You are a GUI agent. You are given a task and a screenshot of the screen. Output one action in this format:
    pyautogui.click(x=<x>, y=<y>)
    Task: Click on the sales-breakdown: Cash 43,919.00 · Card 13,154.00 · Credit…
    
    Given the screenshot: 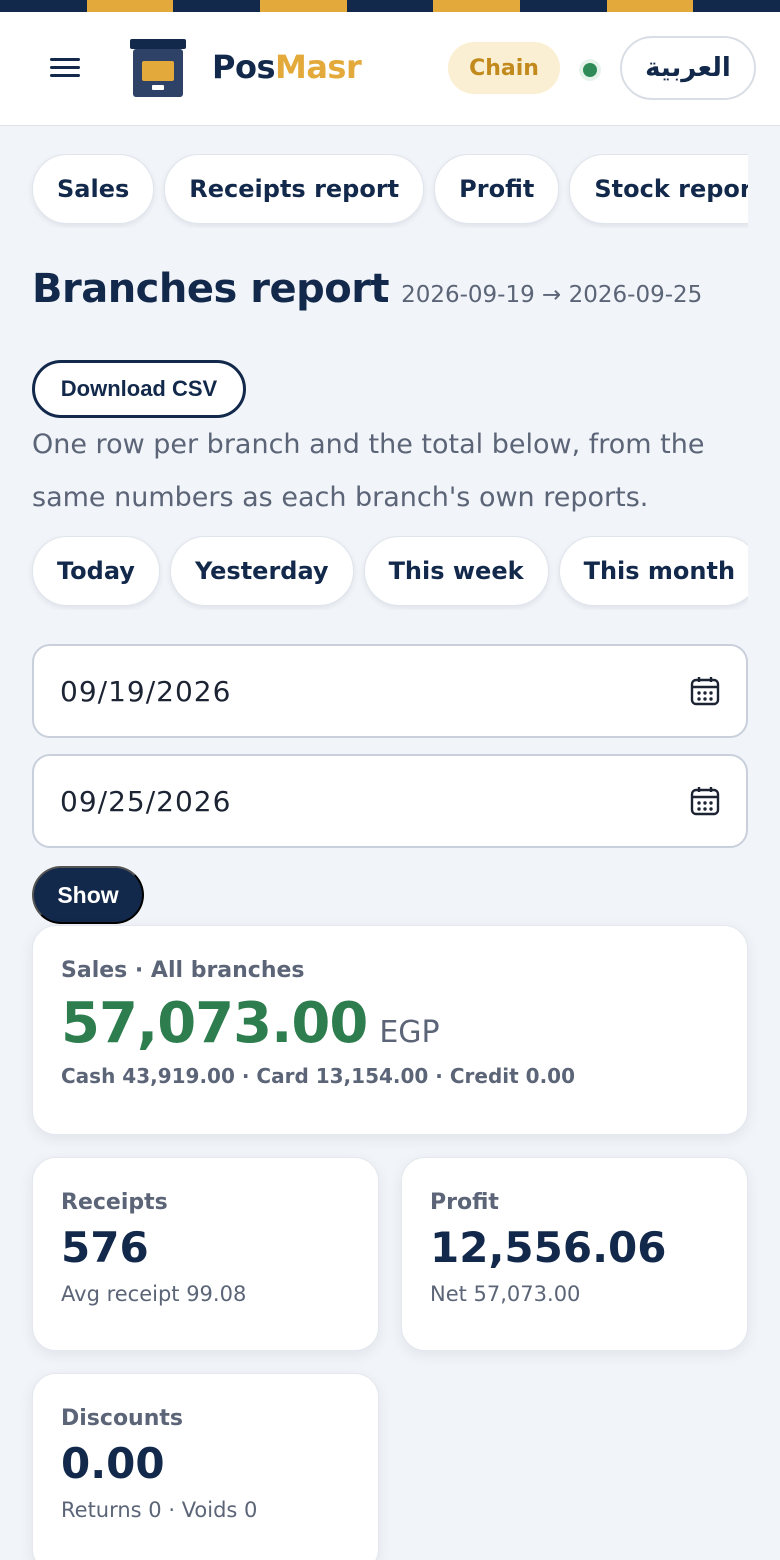 What is the action you would take?
    pyautogui.click(x=318, y=1076)
    